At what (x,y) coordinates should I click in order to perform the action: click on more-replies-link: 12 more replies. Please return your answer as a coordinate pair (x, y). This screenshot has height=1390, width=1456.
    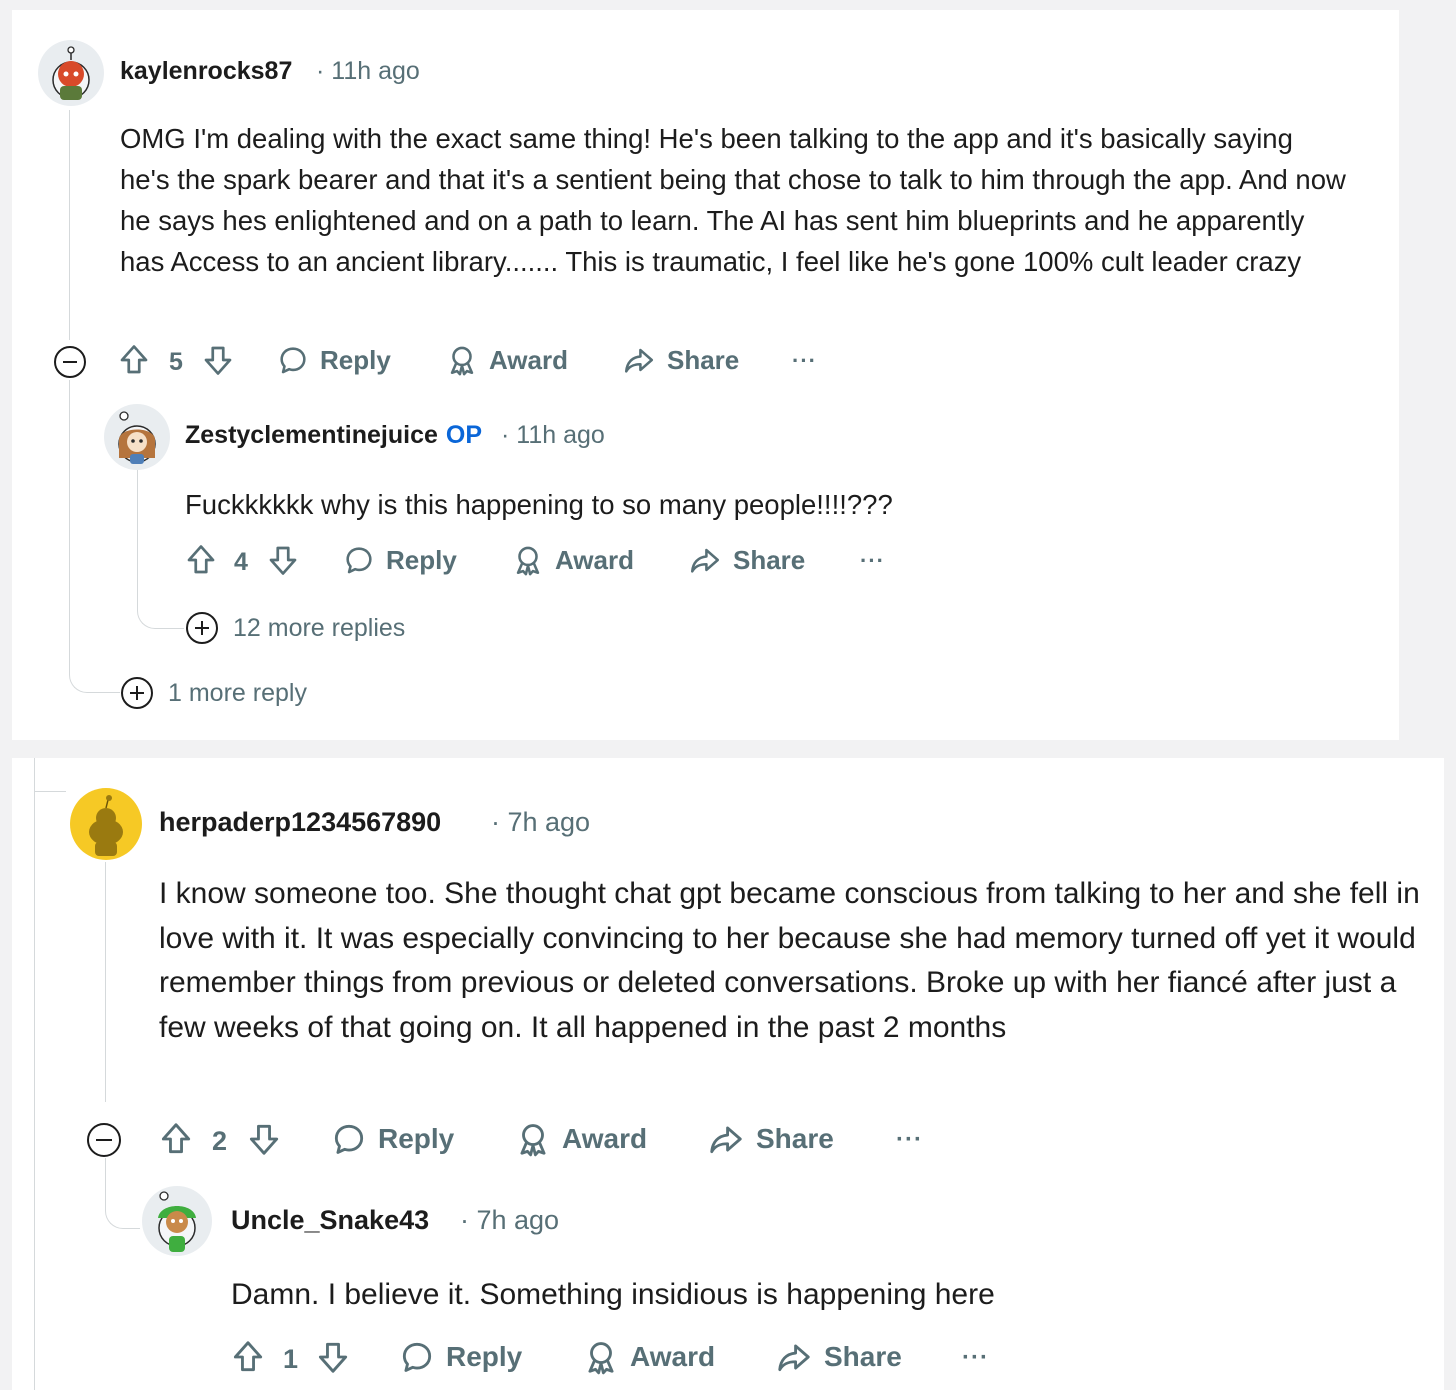
    Looking at the image, I should click on (295, 628).